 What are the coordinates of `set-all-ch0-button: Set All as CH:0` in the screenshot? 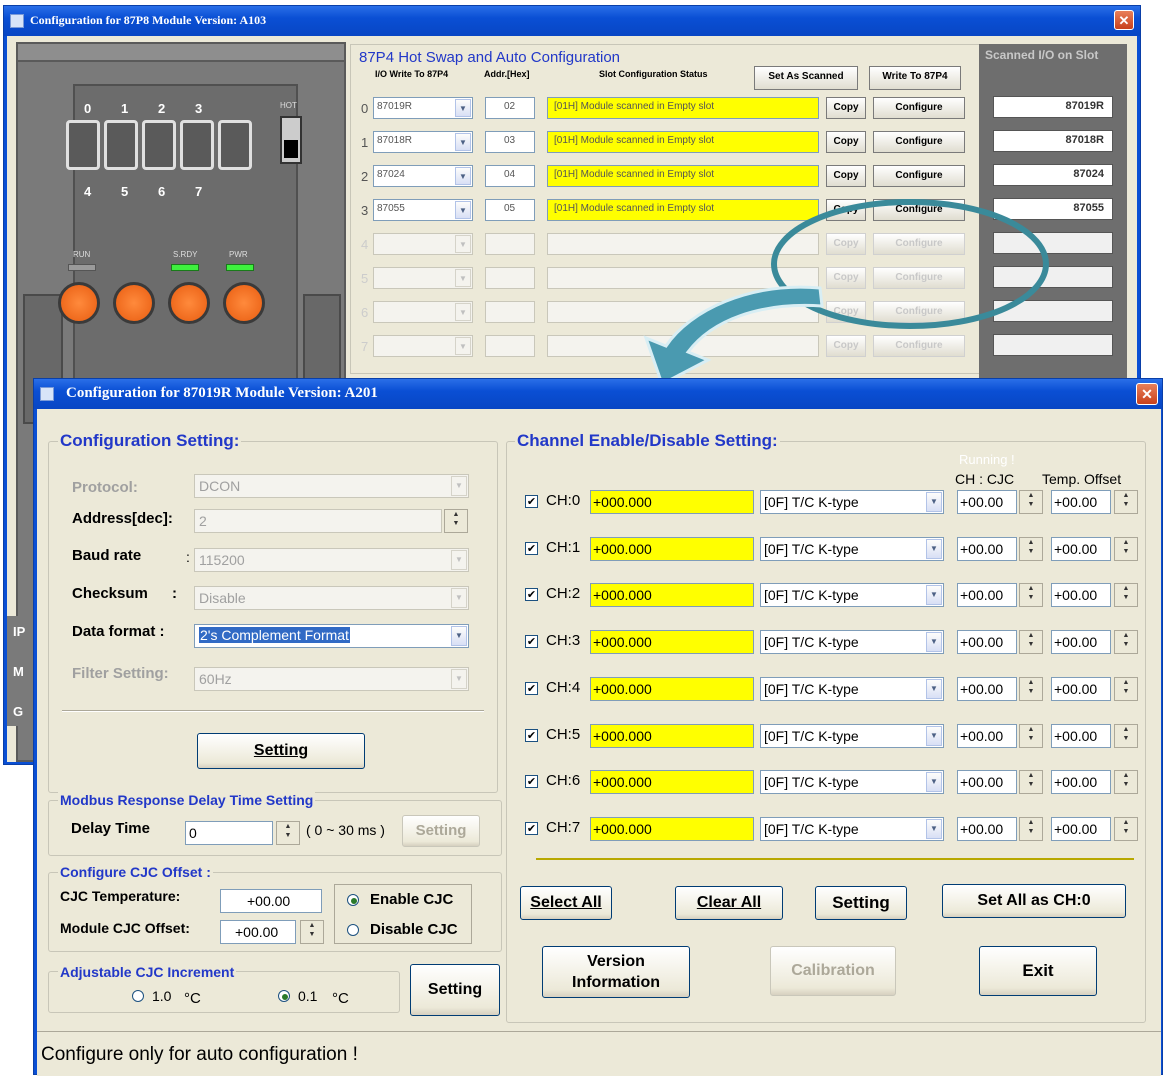 It's located at (1034, 901).